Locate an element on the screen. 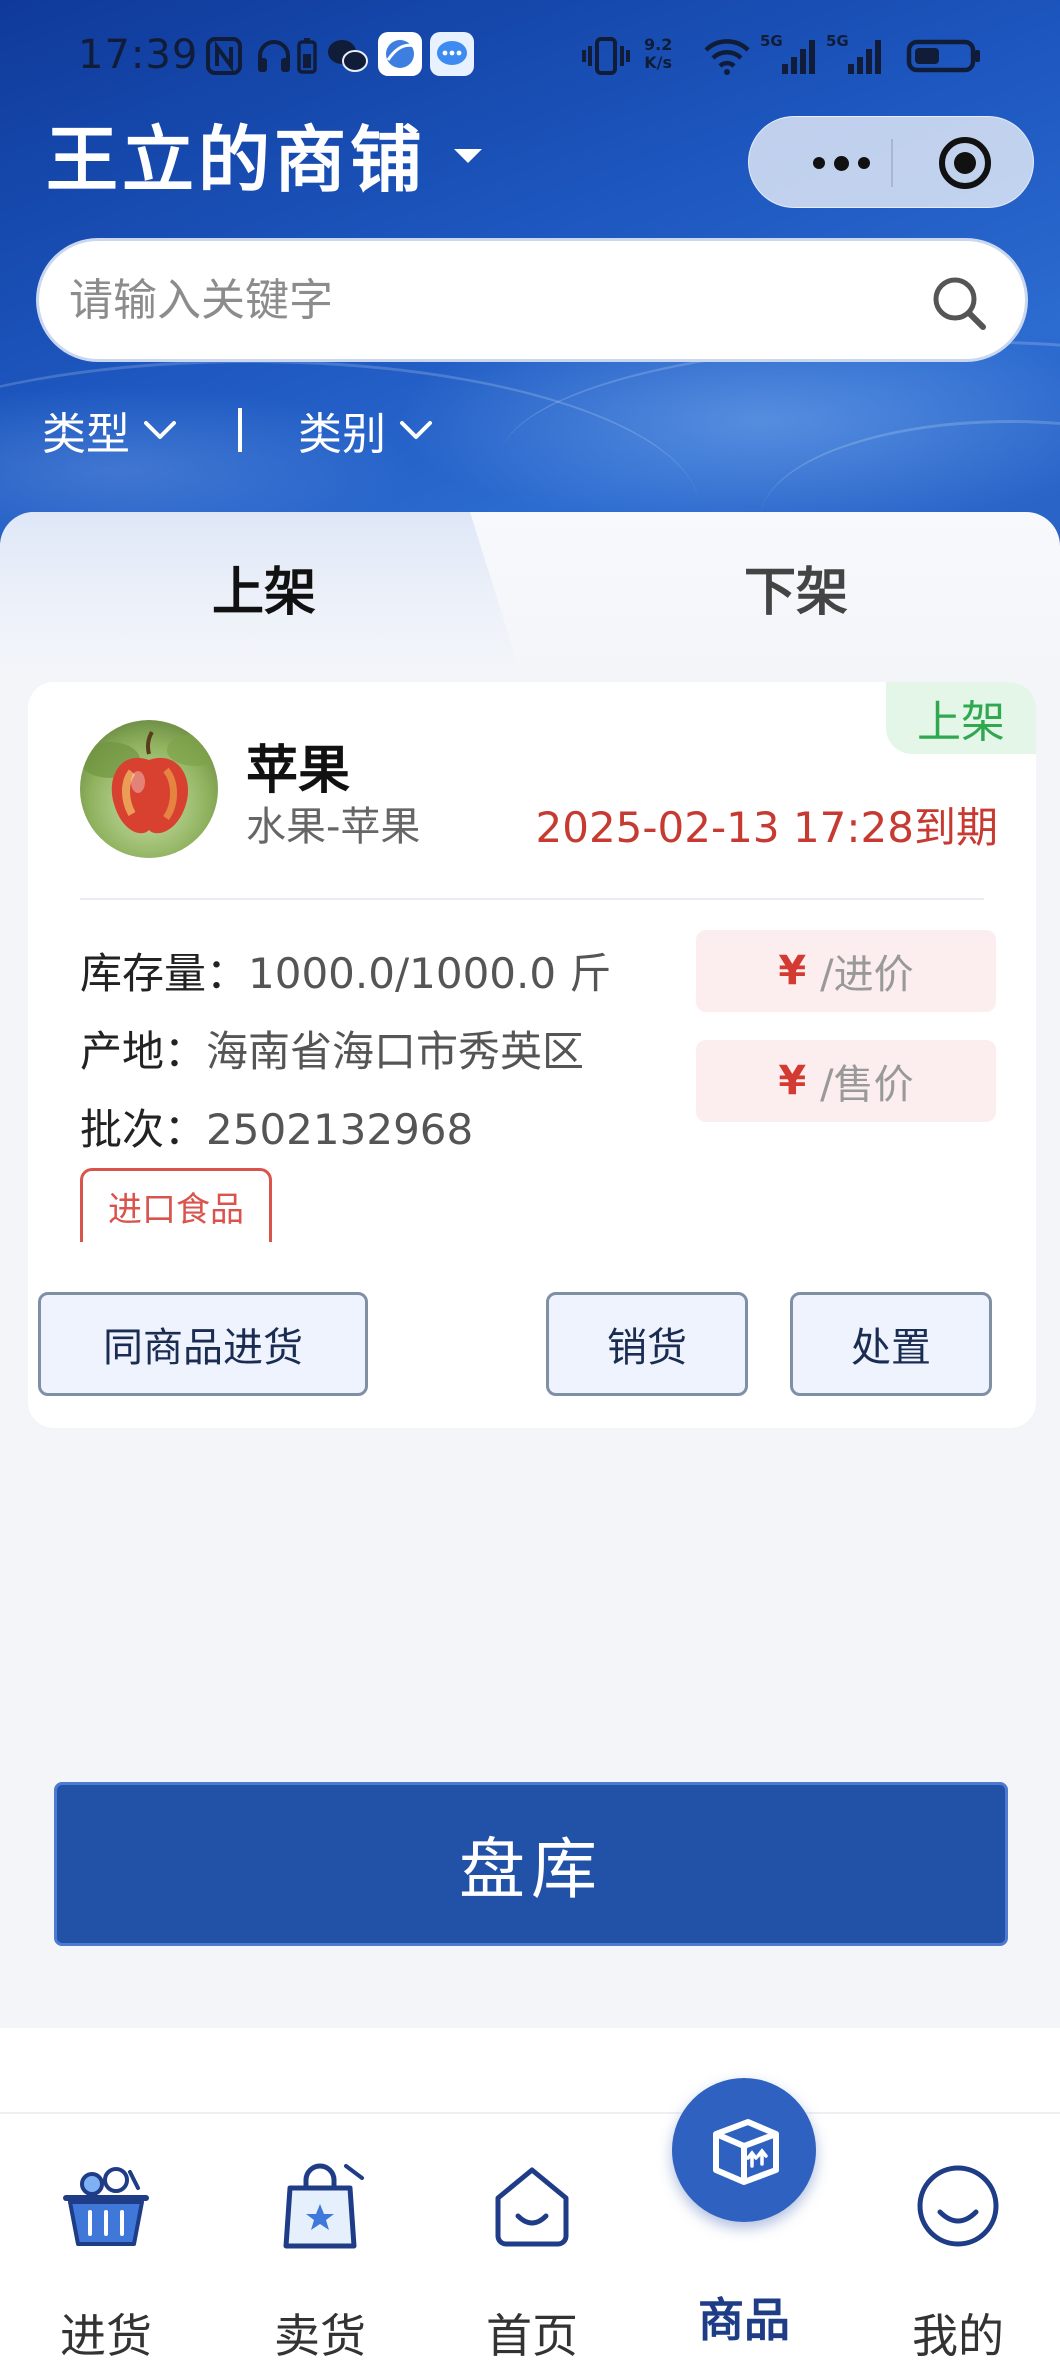  batch-label: 批次： is located at coordinates (143, 1129).